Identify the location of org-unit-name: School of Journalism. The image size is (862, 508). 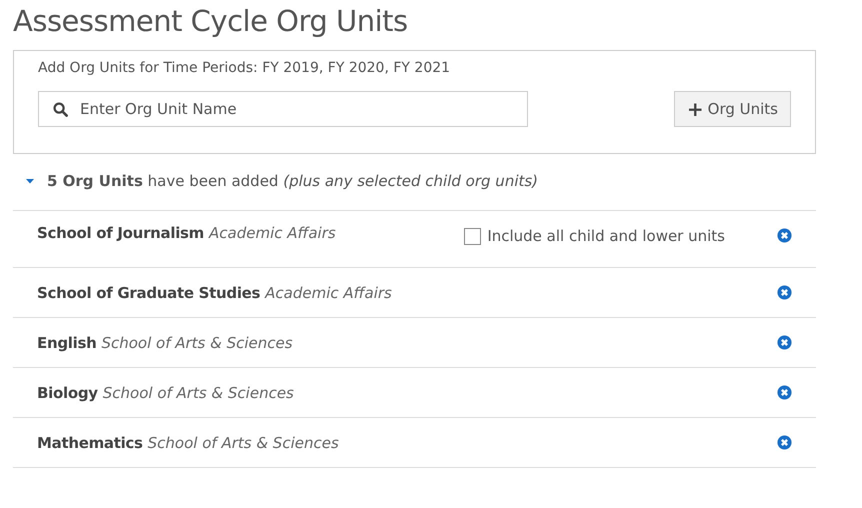
(120, 233).